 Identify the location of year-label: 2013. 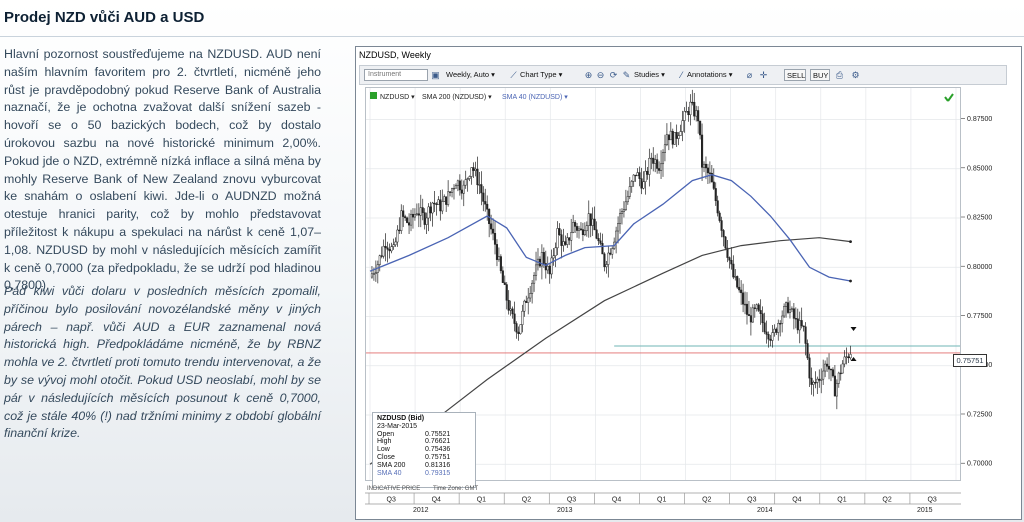
(565, 510).